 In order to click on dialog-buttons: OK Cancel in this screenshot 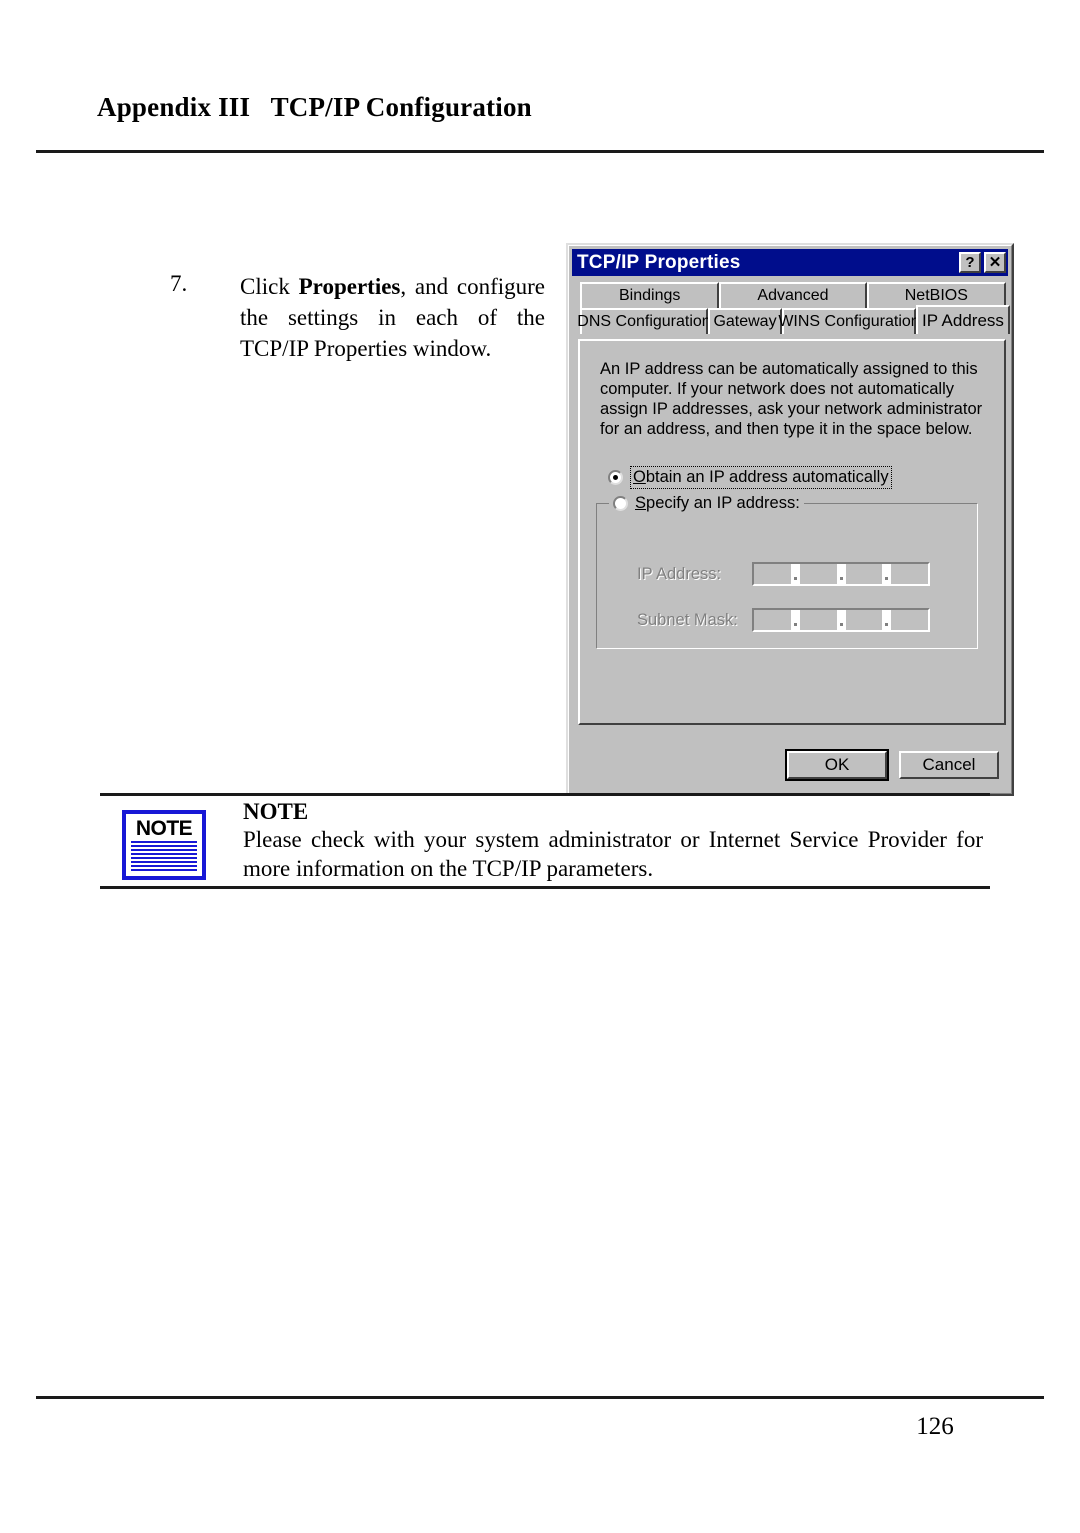, I will do `click(892, 765)`.